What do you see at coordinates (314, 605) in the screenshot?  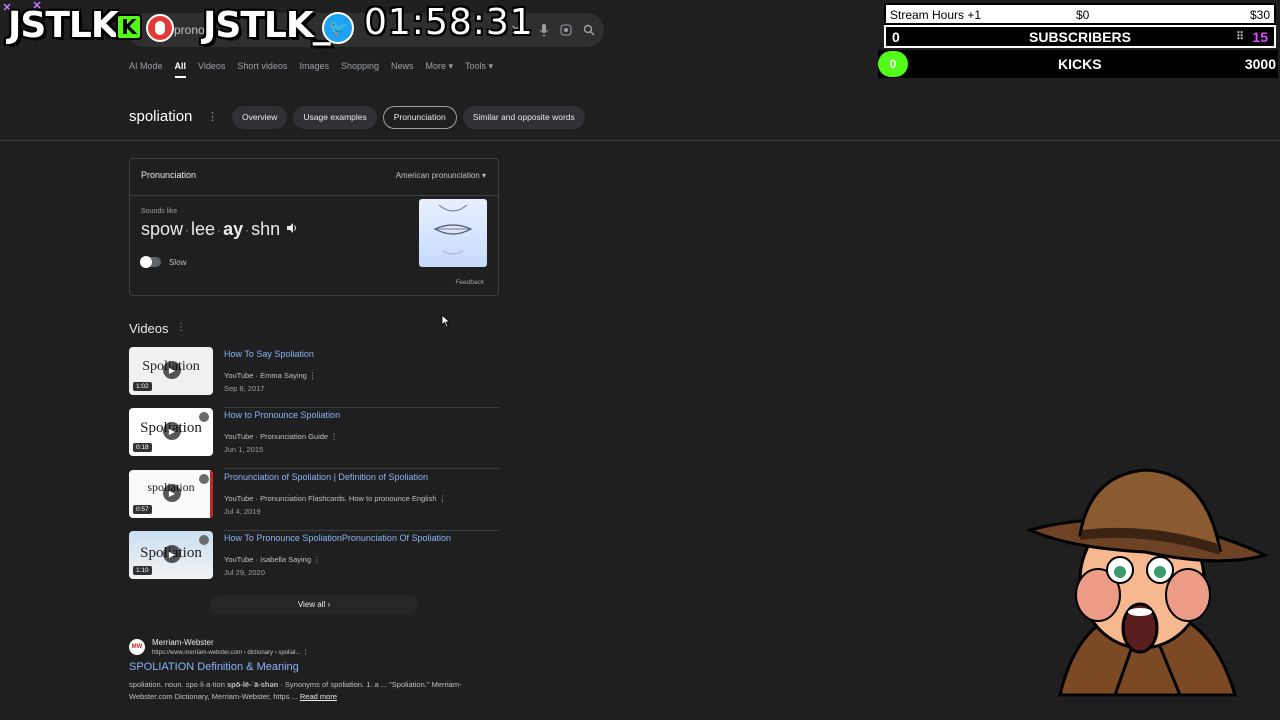 I see `view-all-button: View all ›` at bounding box center [314, 605].